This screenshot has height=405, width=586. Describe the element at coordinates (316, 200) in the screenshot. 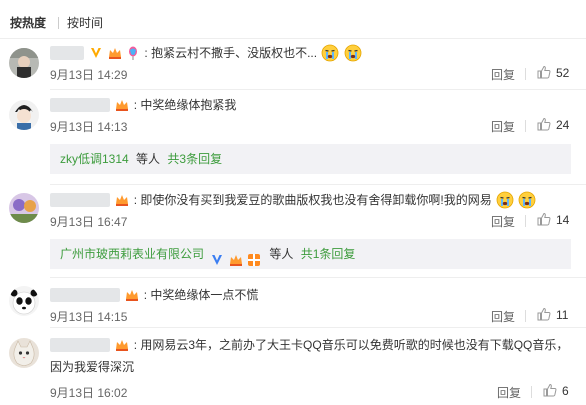

I see `comment-content: 即使你没有买到我爱豆的歌曲版权我也没有舍得卸载你啊!我的网易` at that location.